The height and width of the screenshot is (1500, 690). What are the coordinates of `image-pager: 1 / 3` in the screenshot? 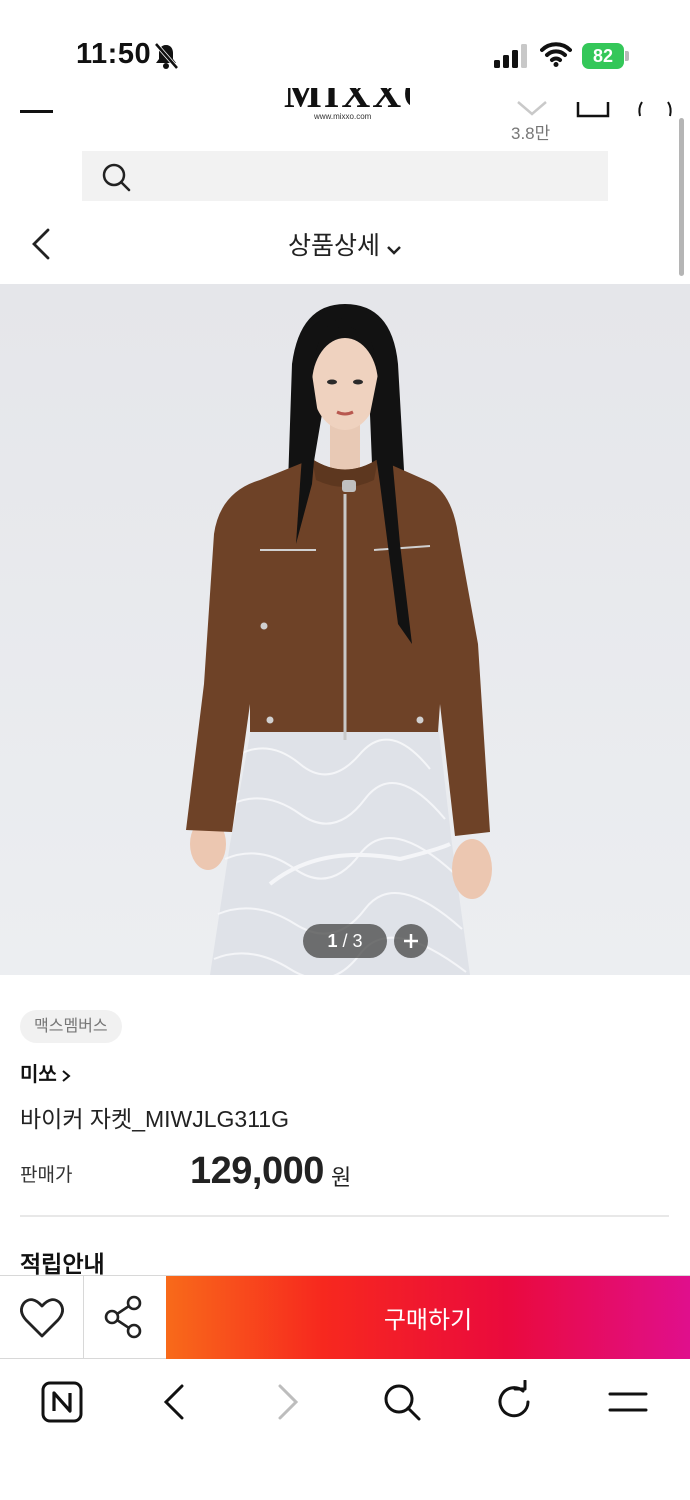 It's located at (345, 941).